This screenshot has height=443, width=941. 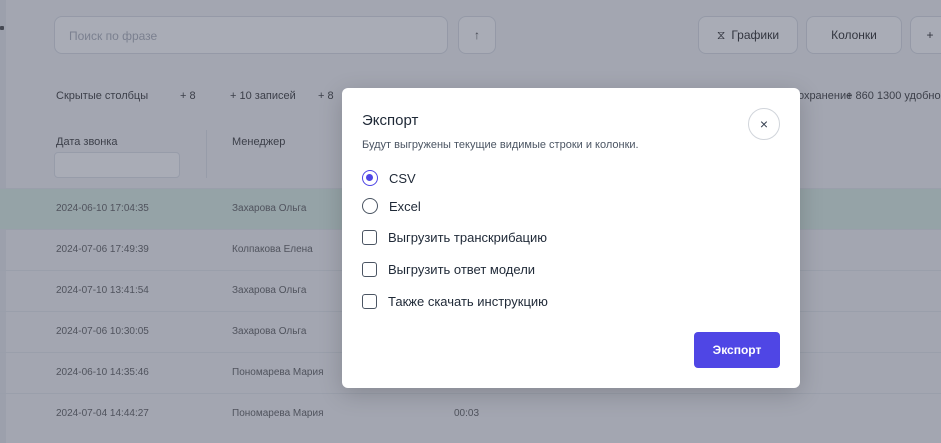 I want to click on close-icon: ×, so click(x=764, y=124).